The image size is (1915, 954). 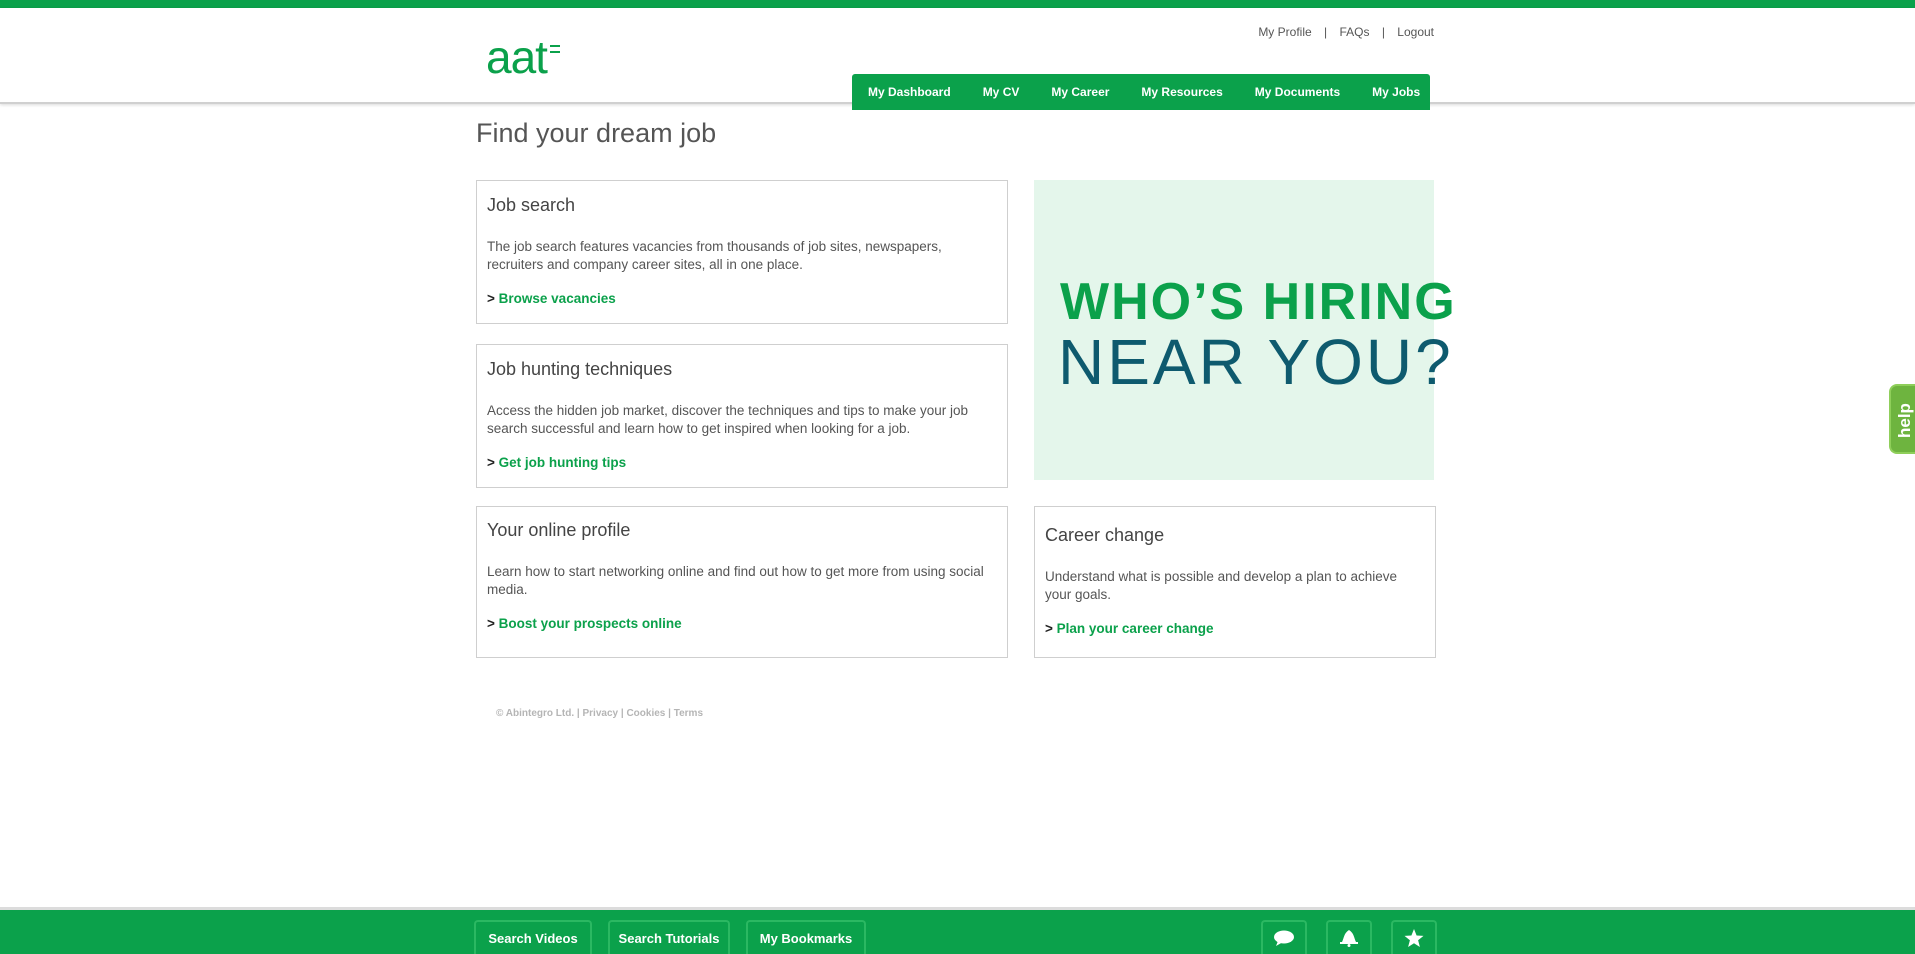 What do you see at coordinates (1258, 302) in the screenshot?
I see `banner-headline: WHO’S HIRING` at bounding box center [1258, 302].